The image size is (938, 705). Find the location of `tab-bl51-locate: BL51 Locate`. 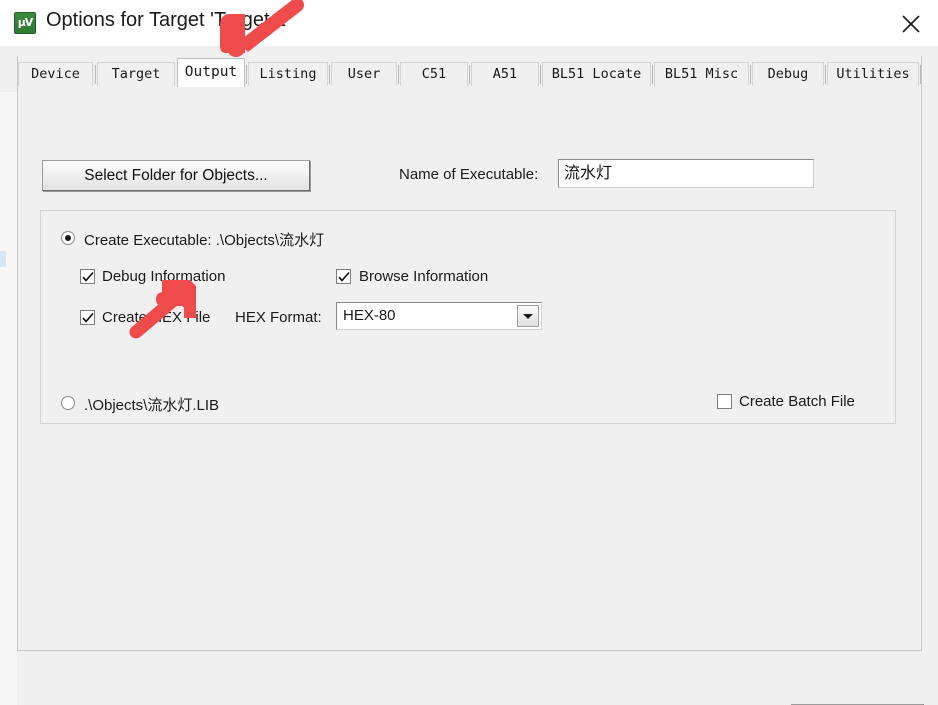

tab-bl51-locate: BL51 Locate is located at coordinates (596, 74).